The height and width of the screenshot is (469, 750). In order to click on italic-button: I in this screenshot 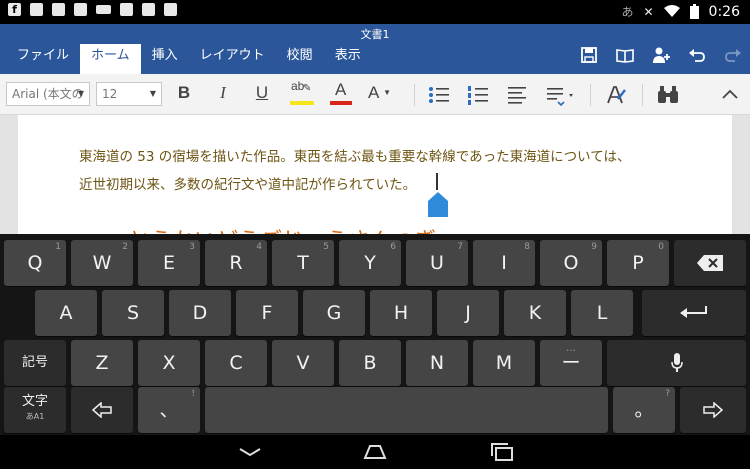, I will do `click(223, 95)`.